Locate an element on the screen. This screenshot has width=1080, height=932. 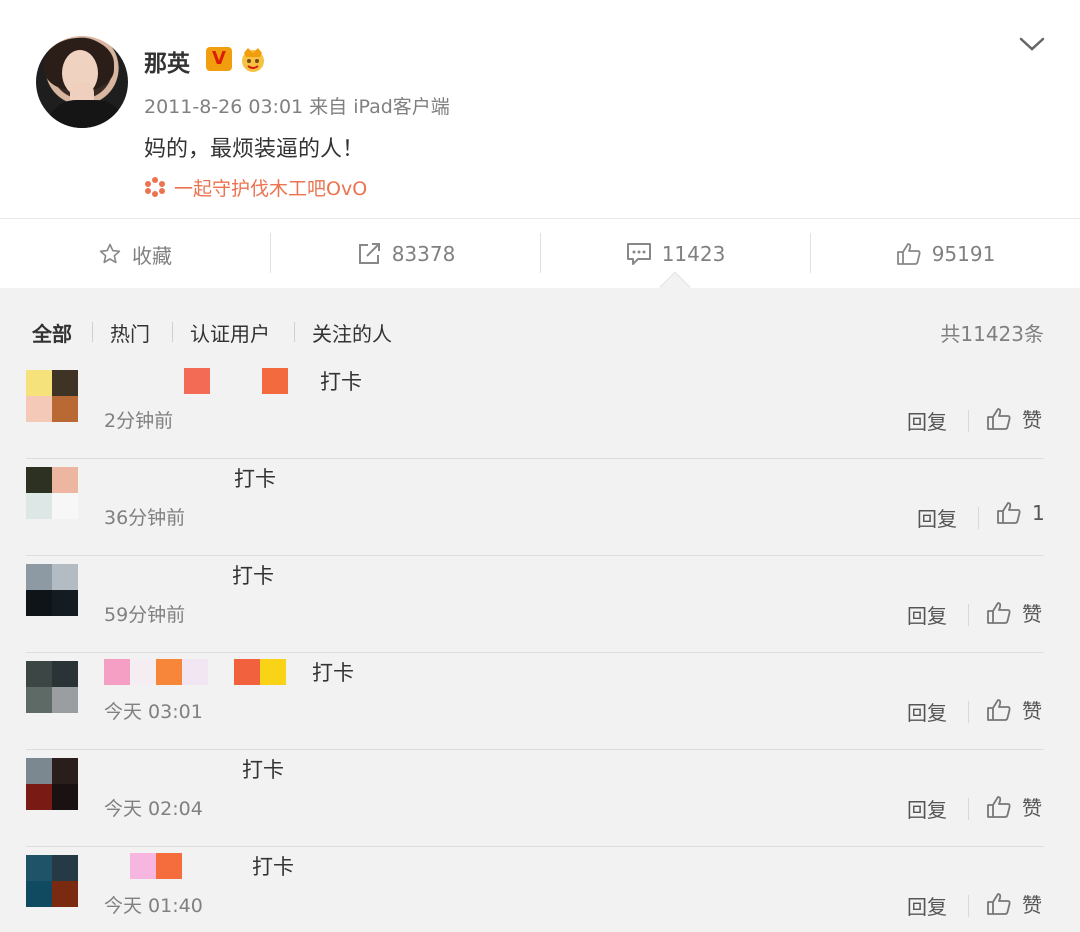
repost-count: 83378 is located at coordinates (423, 254).